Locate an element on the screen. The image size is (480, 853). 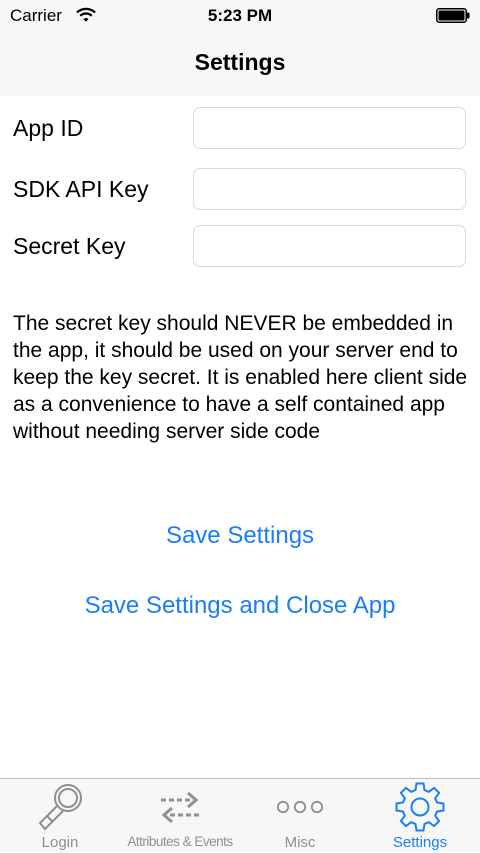
clock: 5:23 PM is located at coordinates (240, 15).